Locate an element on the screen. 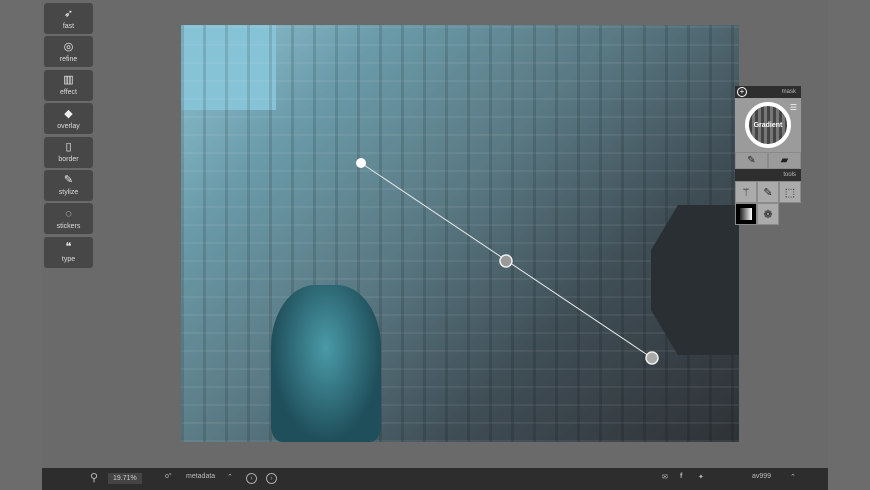  right-margin is located at coordinates (849, 245).